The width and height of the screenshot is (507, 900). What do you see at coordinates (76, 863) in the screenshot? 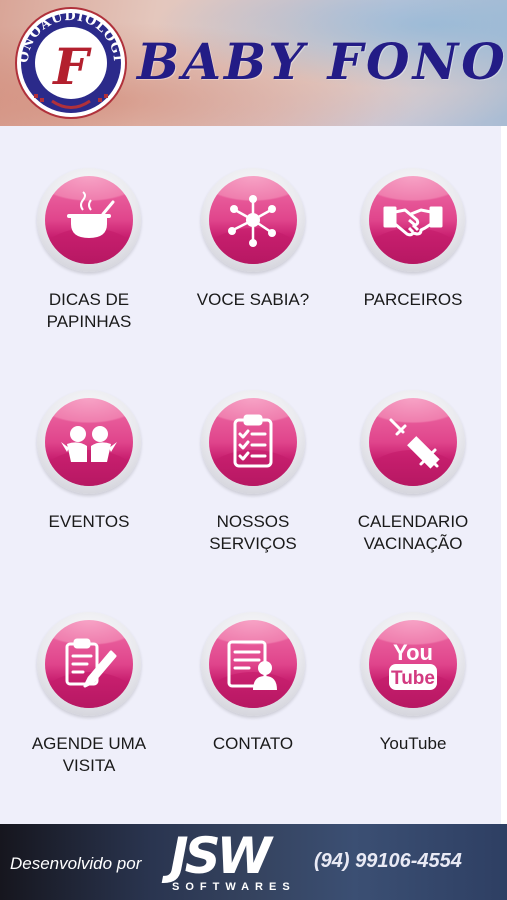
I see `developed-by-label: Desenvolvido por` at bounding box center [76, 863].